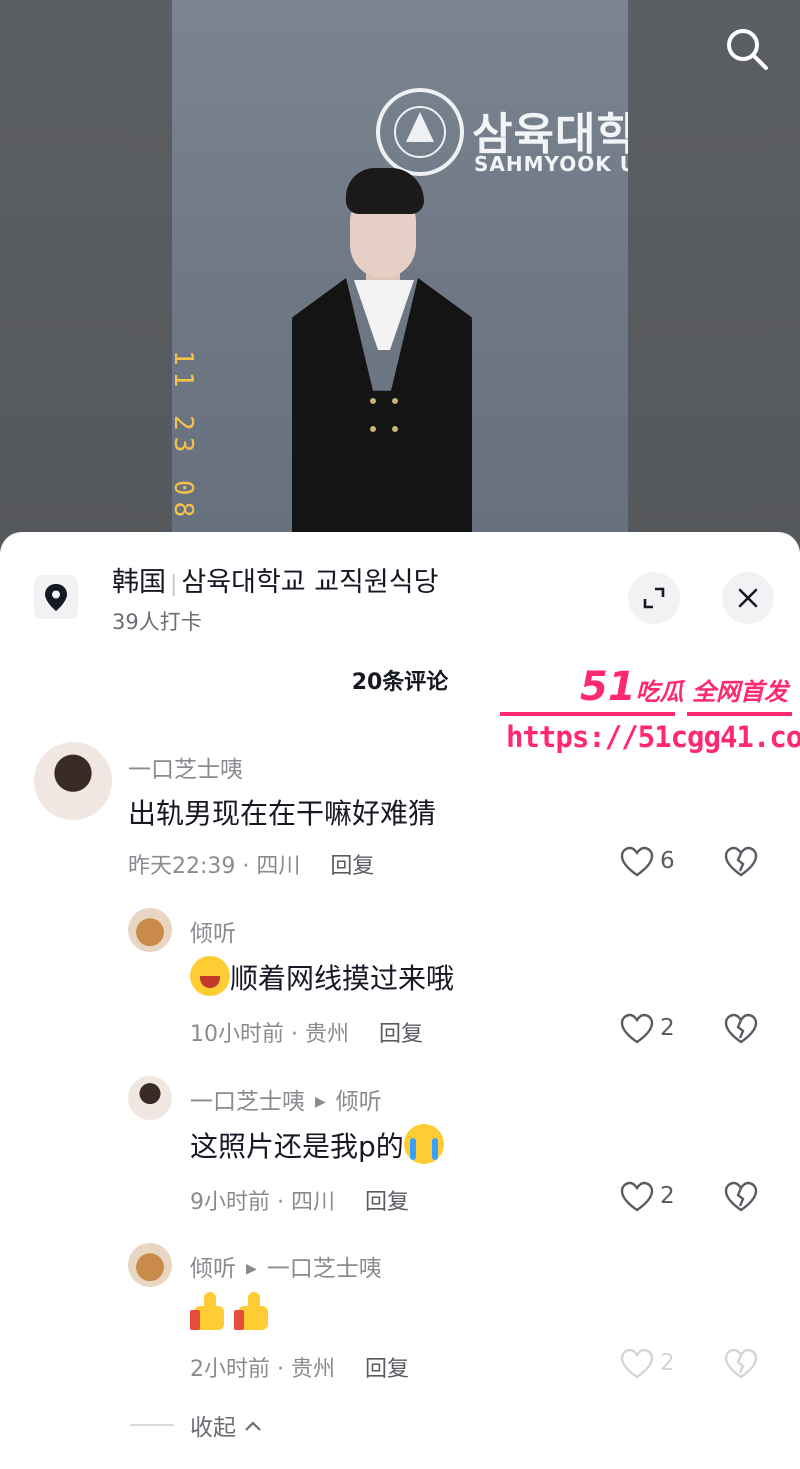 Image resolution: width=800 pixels, height=1469 pixels. I want to click on watermark-line, so click(646, 714).